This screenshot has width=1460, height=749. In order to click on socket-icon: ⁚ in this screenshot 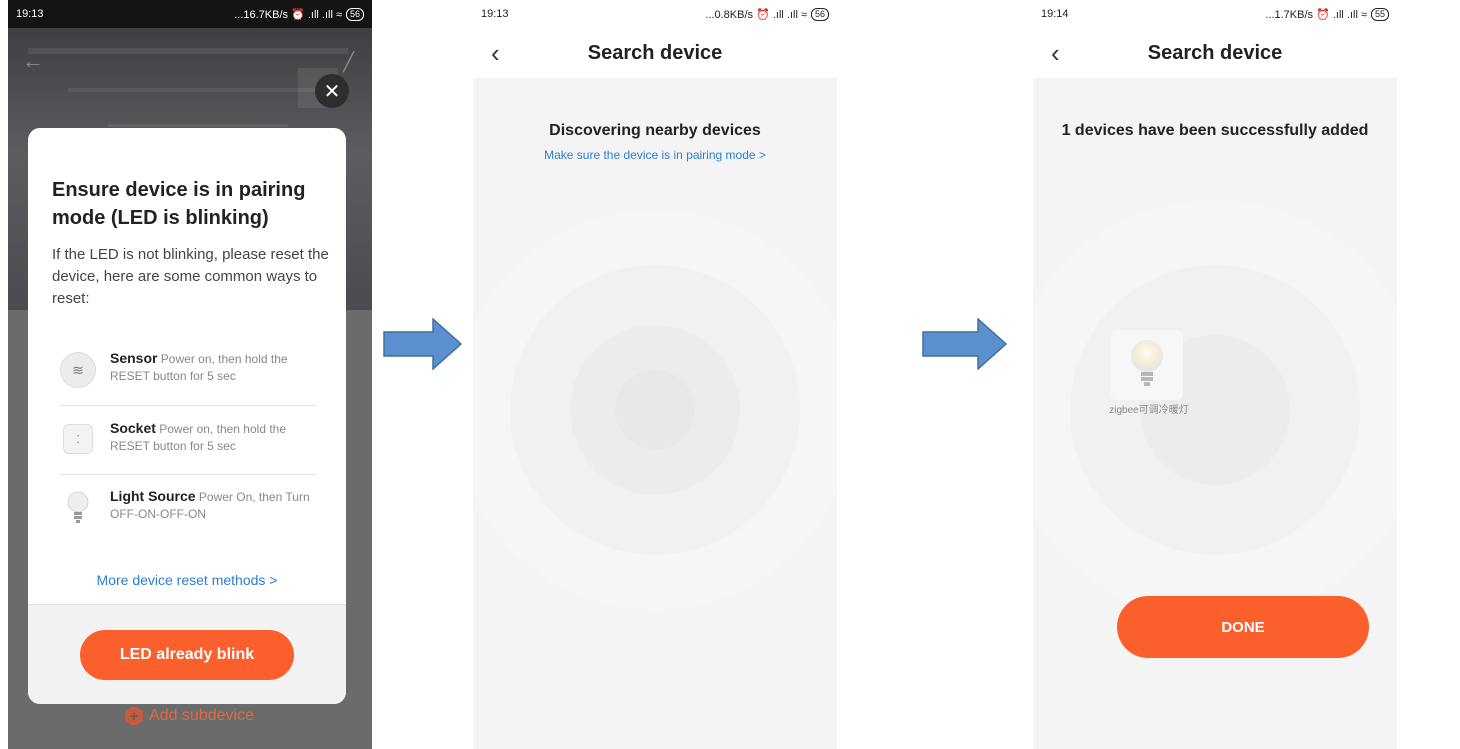, I will do `click(78, 439)`.